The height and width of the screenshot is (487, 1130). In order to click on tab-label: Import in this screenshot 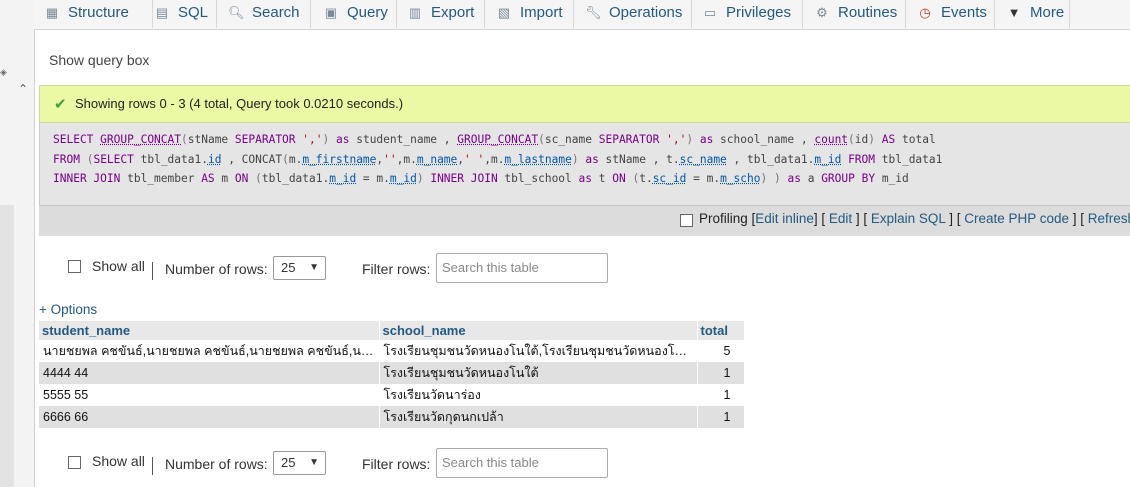, I will do `click(541, 12)`.